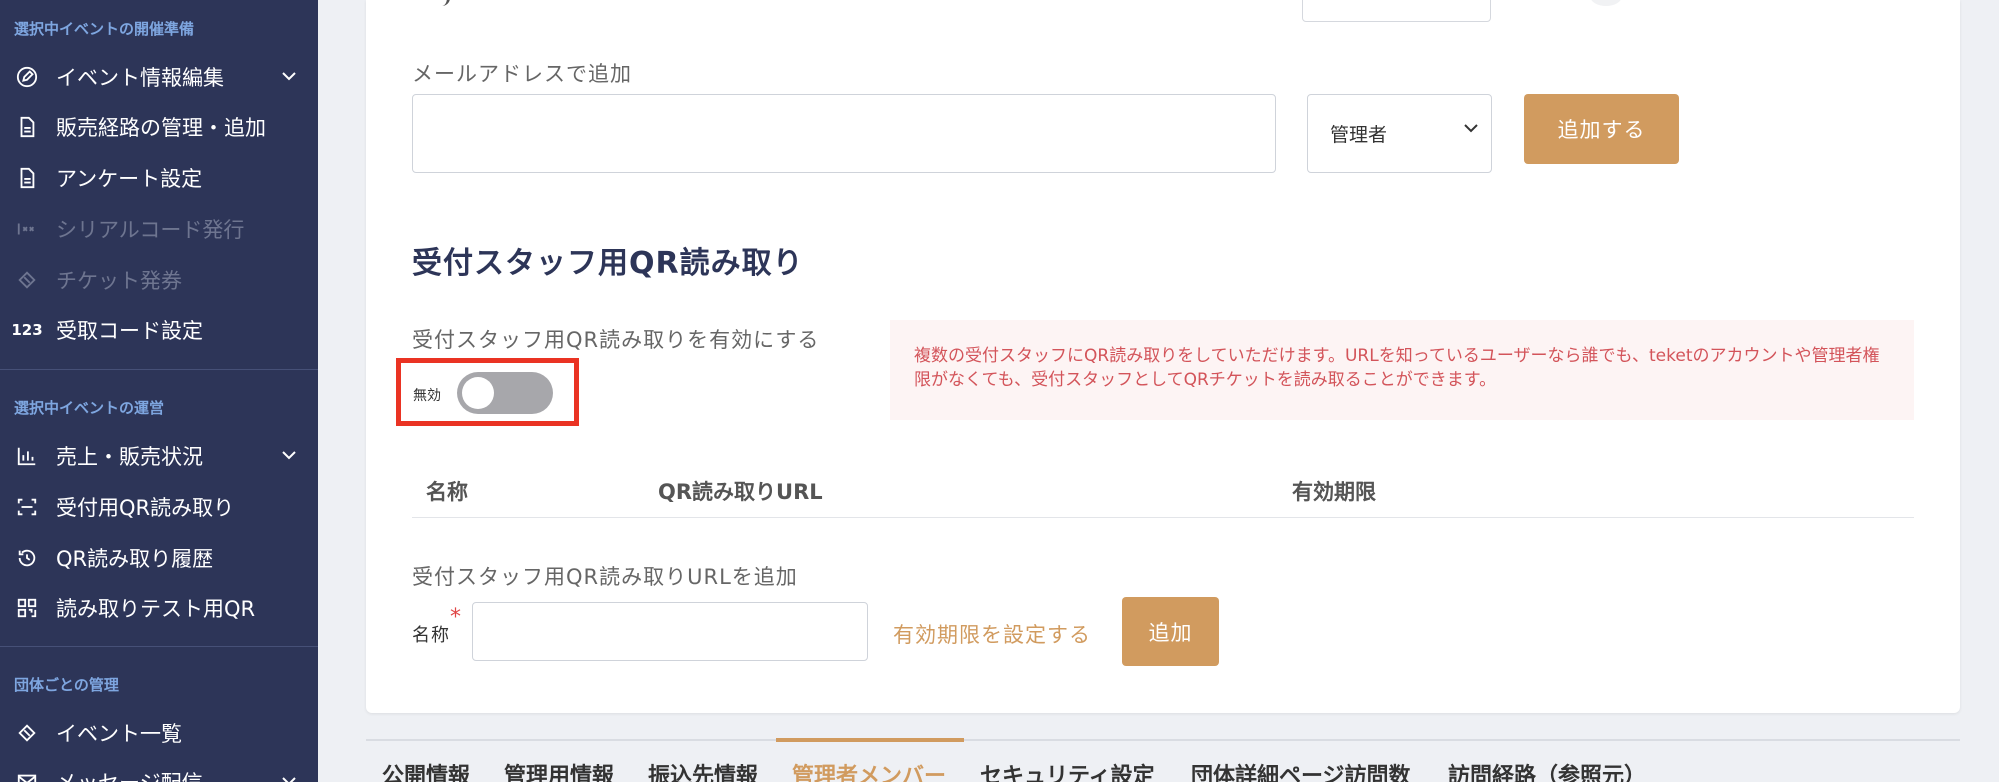 The height and width of the screenshot is (782, 1999). Describe the element at coordinates (427, 396) in the screenshot. I see `toggle-state-label: 無効` at that location.